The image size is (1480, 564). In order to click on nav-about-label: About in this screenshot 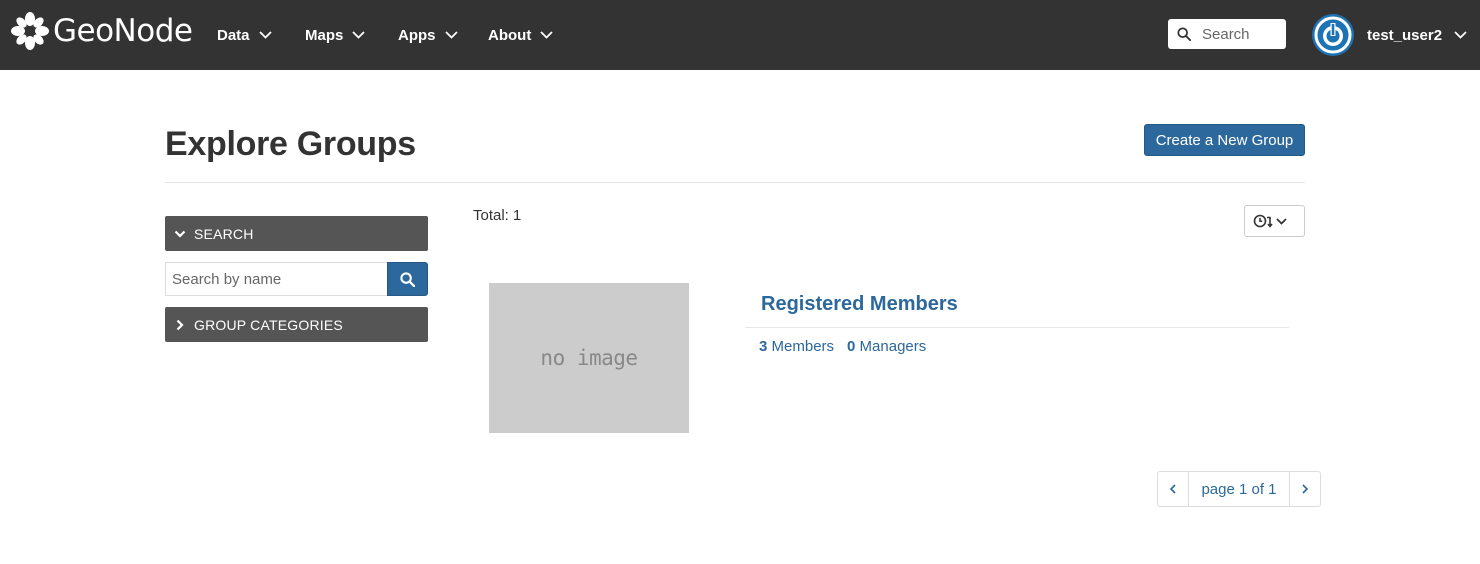, I will do `click(510, 35)`.